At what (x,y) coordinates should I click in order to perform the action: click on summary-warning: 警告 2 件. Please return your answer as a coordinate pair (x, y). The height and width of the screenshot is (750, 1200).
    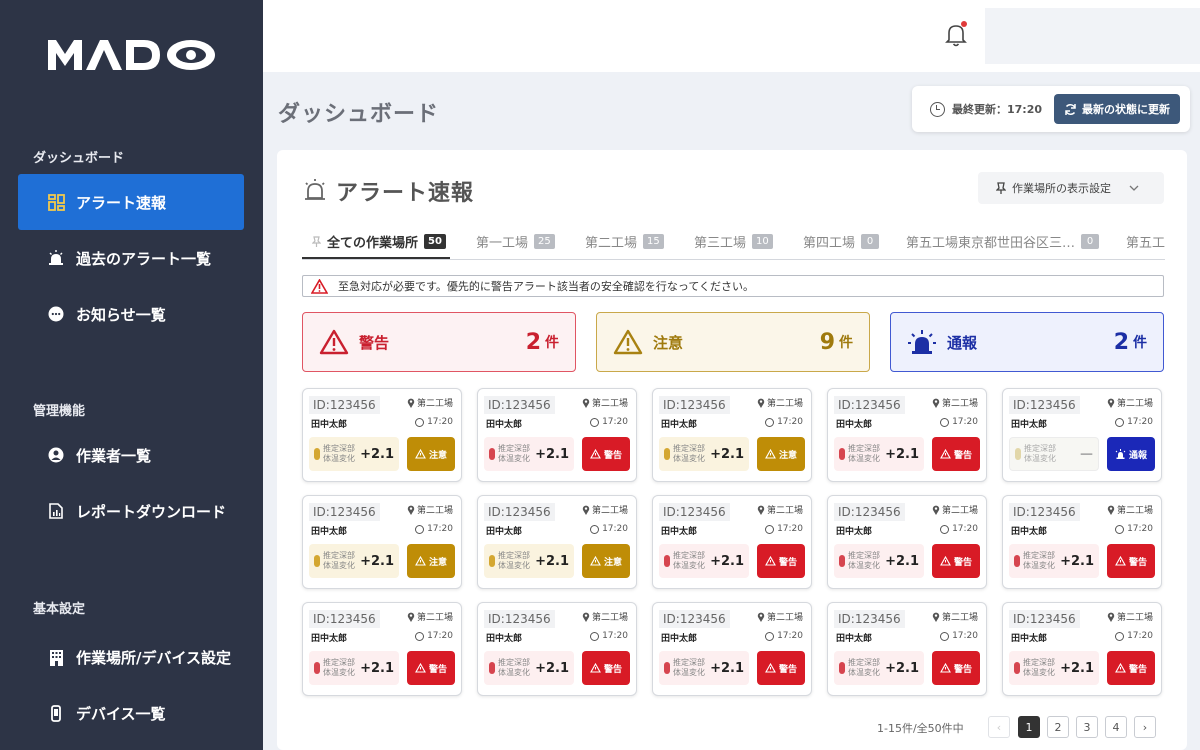
    Looking at the image, I should click on (439, 342).